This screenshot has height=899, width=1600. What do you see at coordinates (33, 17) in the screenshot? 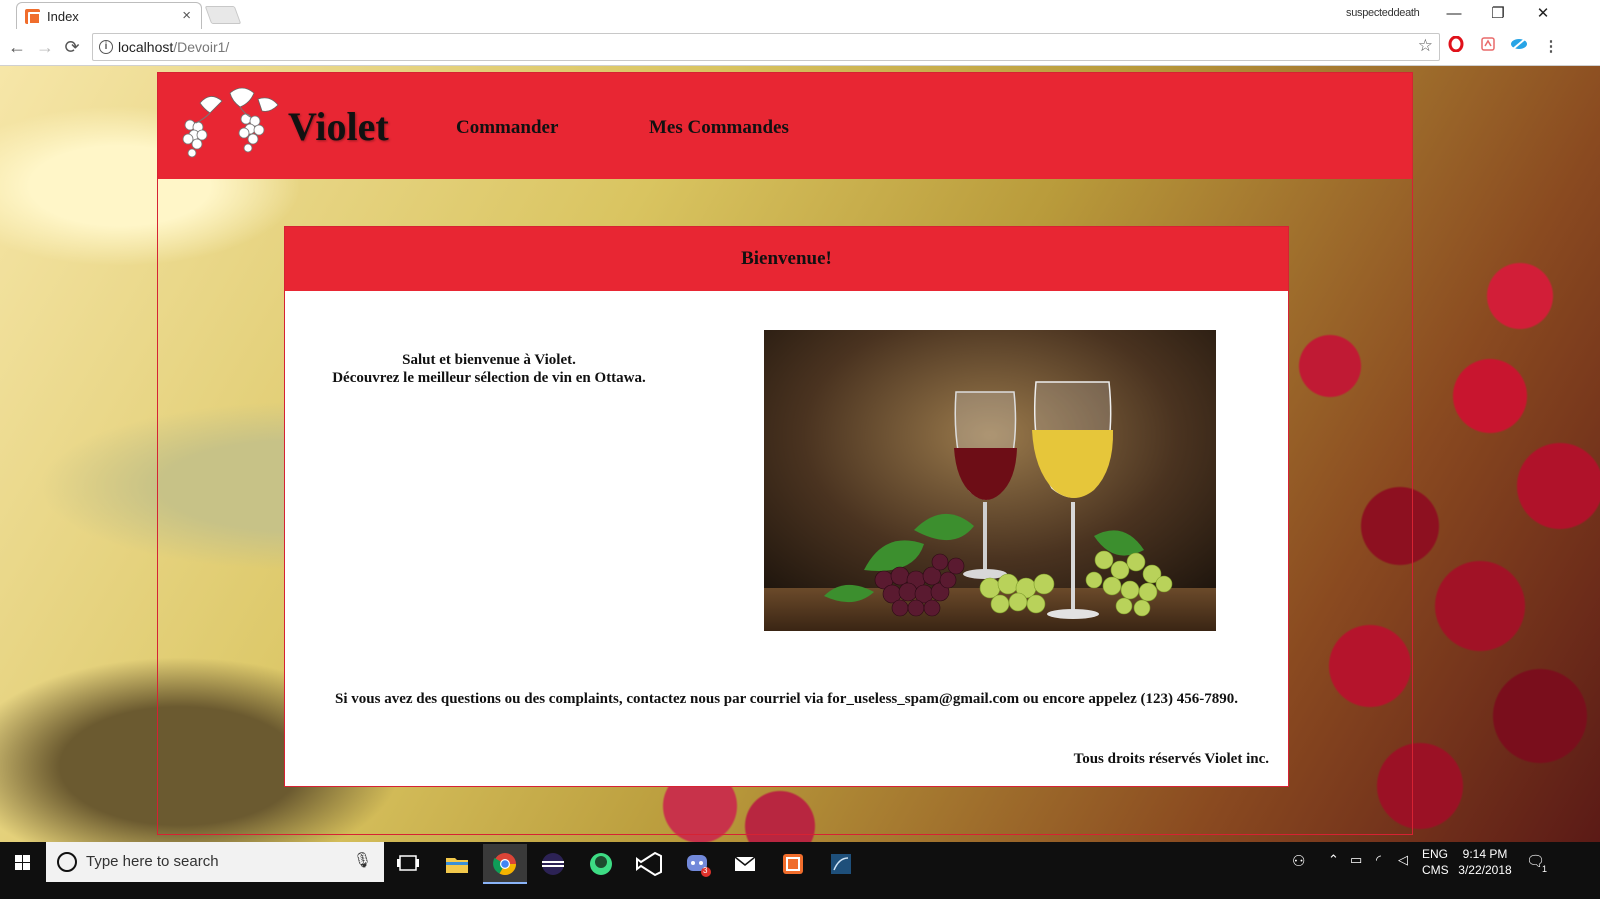
I see `xampp-favicon-icon` at bounding box center [33, 17].